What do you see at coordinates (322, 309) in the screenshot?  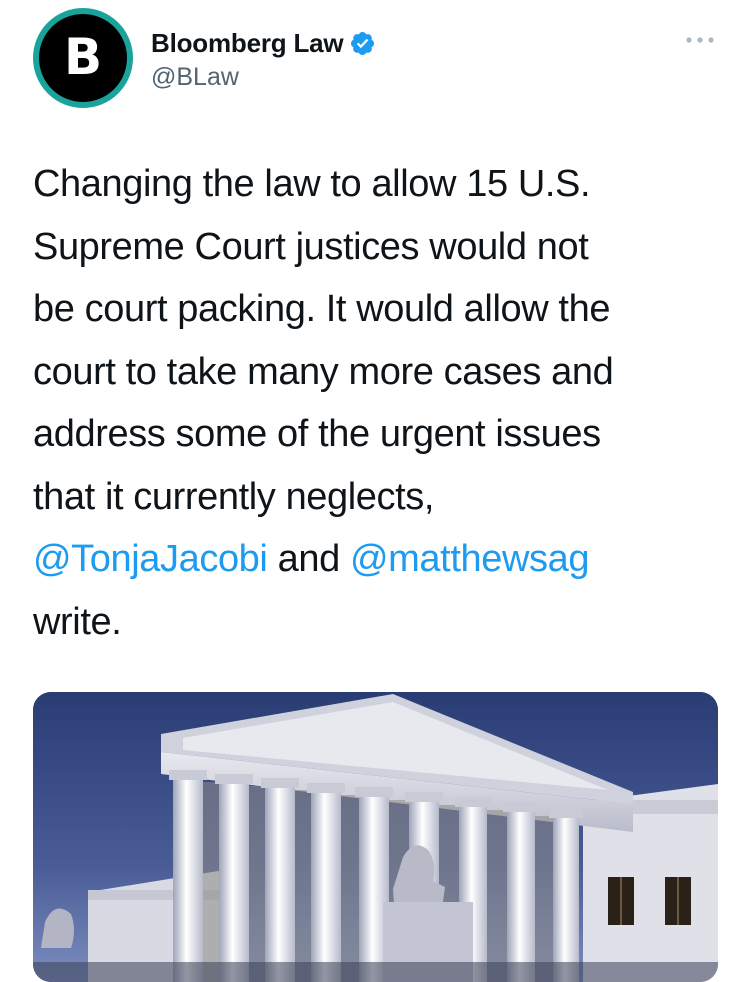 I see `tweet-text-line: be court packing. It would allow the` at bounding box center [322, 309].